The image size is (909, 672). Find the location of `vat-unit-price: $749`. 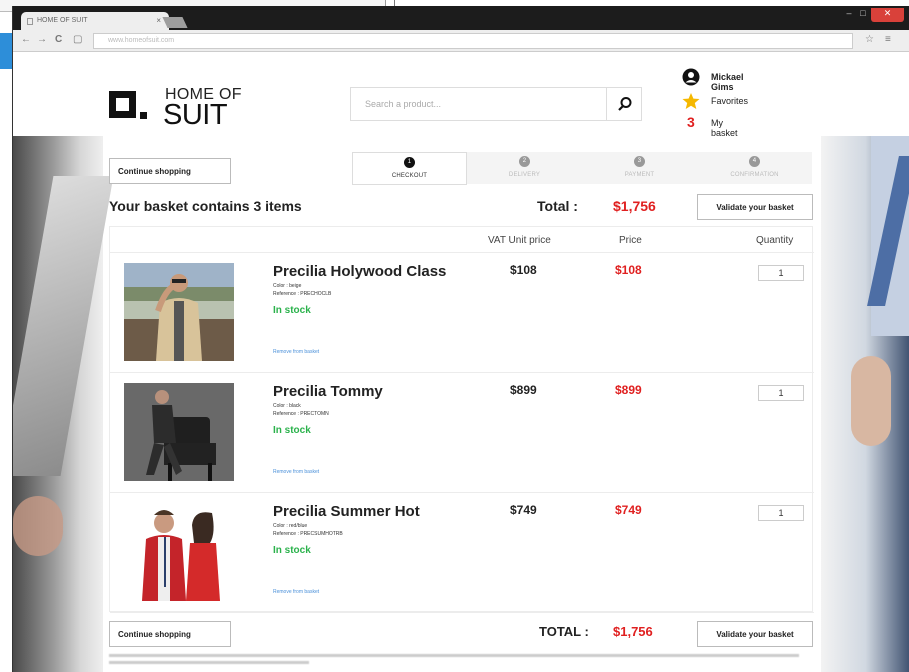

vat-unit-price: $749 is located at coordinates (523, 510).